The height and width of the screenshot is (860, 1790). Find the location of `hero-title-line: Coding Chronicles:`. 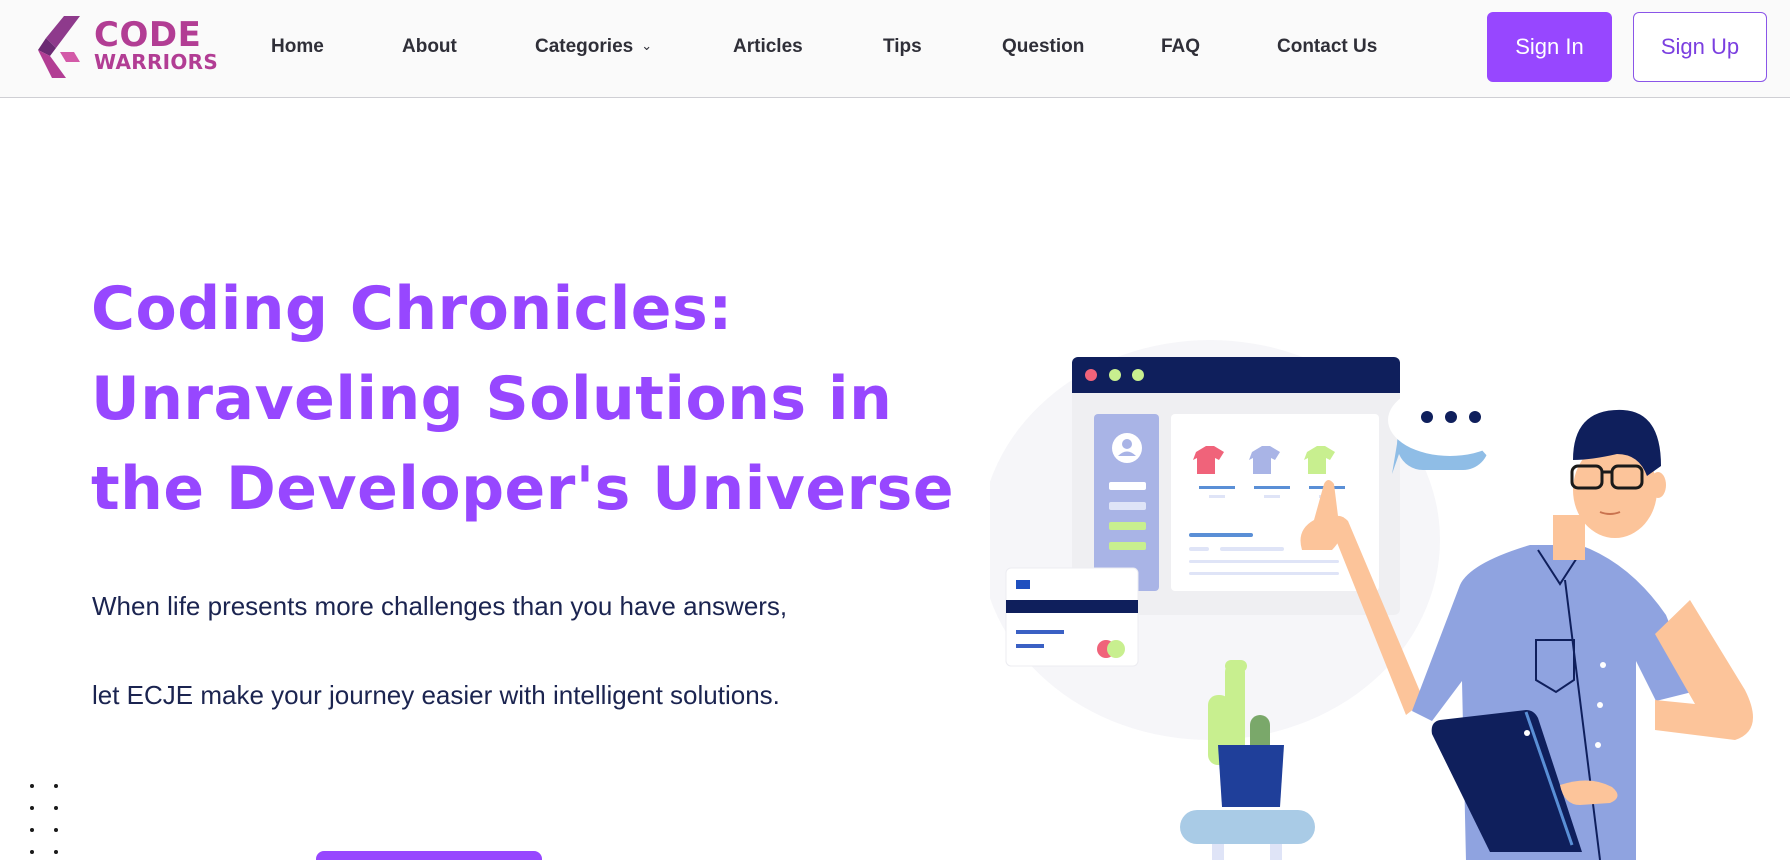

hero-title-line: Coding Chronicles: is located at coordinates (412, 309).